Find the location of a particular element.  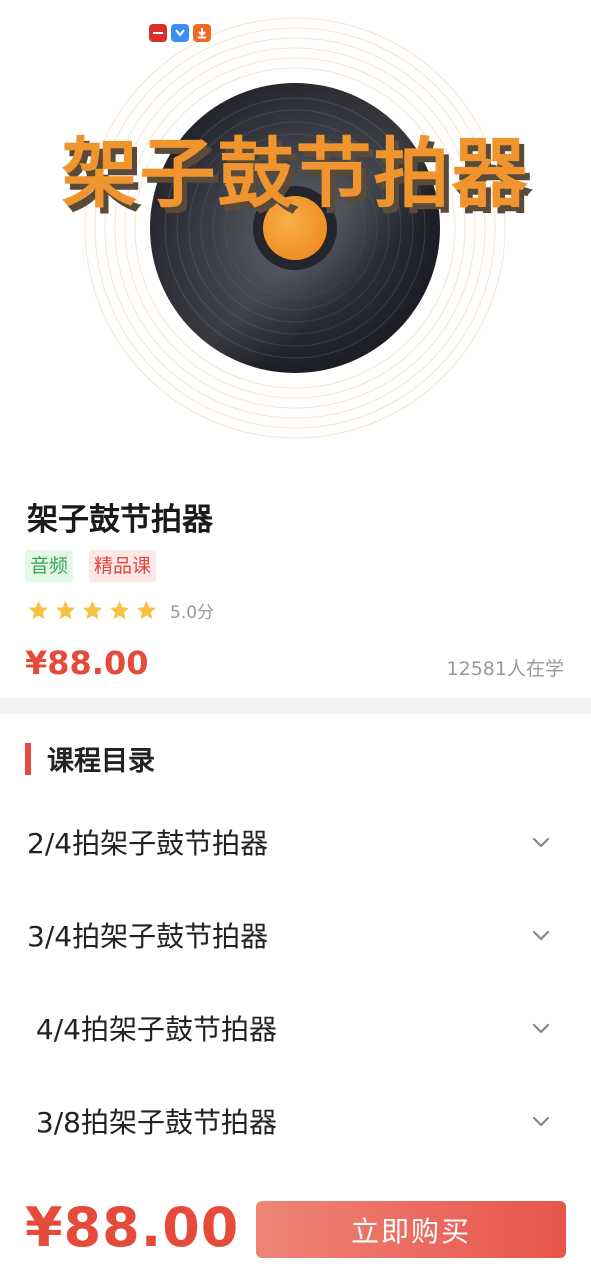

rating: 5.0分 is located at coordinates (120, 610).